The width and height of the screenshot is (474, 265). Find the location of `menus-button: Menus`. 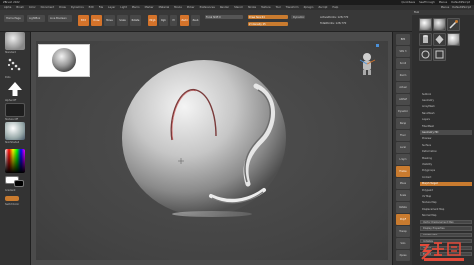

menus-button: Menus is located at coordinates (443, 2).